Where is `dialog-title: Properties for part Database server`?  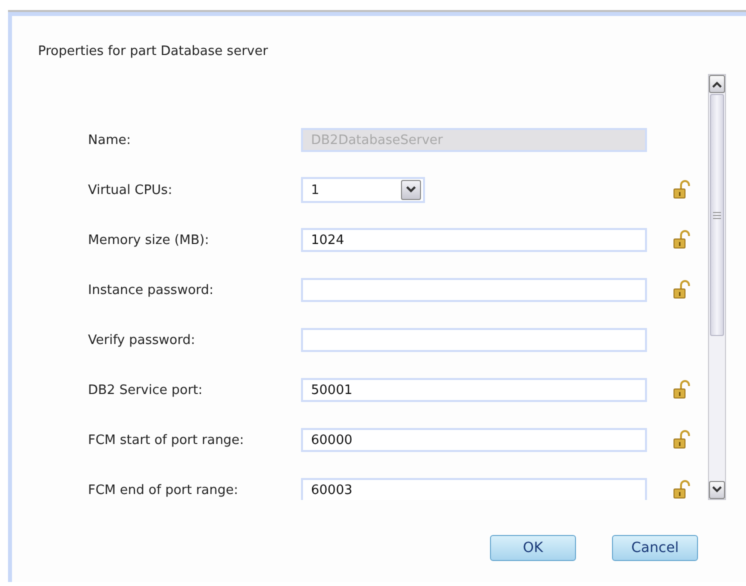 dialog-title: Properties for part Database server is located at coordinates (153, 51).